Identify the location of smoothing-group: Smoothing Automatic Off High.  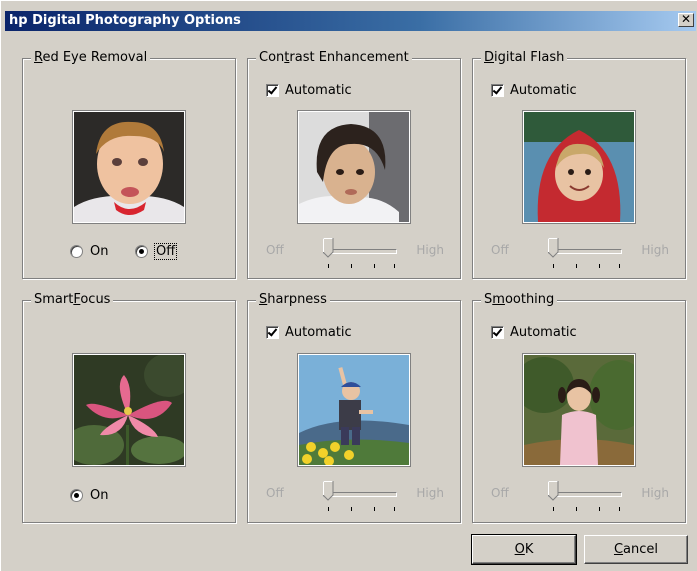
(579, 407).